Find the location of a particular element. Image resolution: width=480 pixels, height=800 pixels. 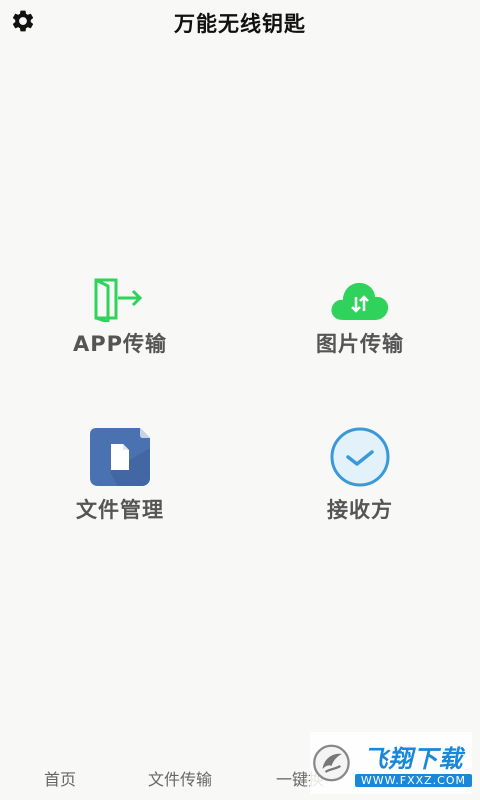

watermark: 飞翔下载 WWW.FXXZ.COM is located at coordinates (391, 763).